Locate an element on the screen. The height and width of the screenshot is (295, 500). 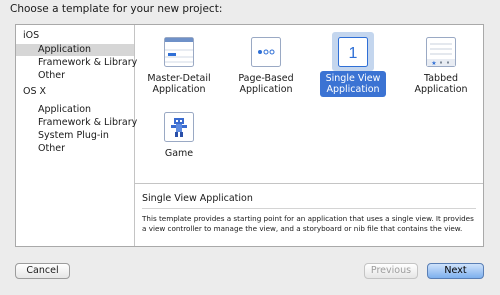
template-label: Master-Detail Application is located at coordinates (179, 84).